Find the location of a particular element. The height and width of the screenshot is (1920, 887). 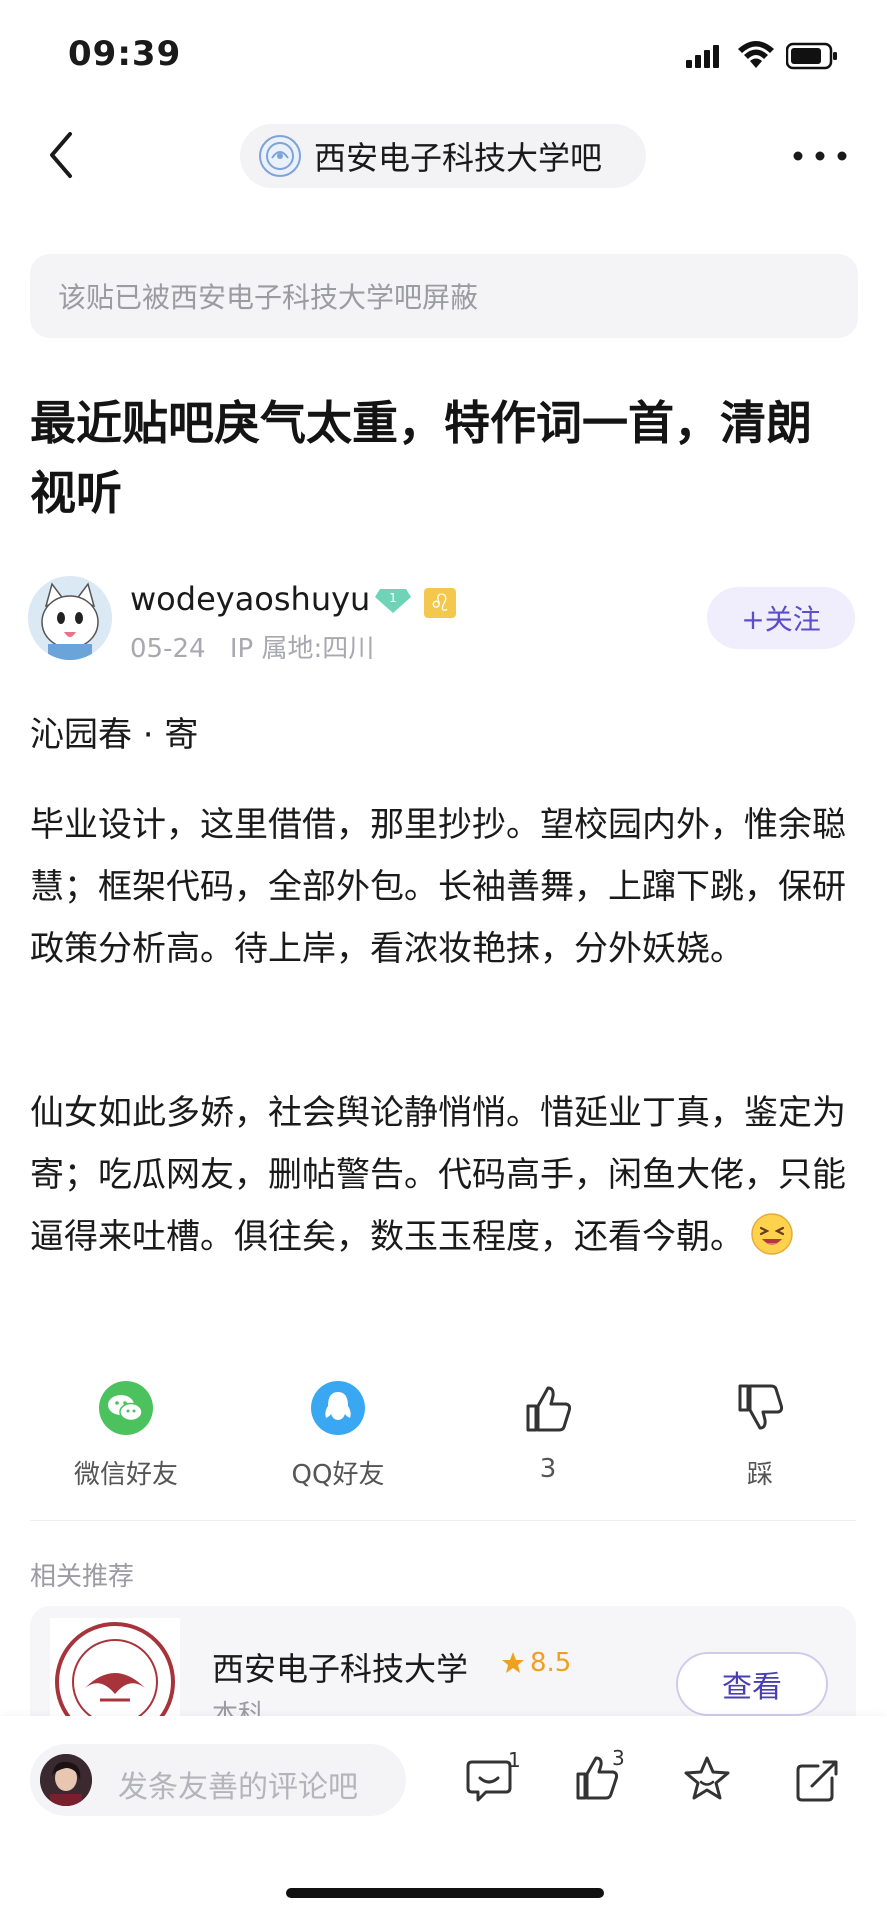

share-qq-button: QQ好友 is located at coordinates (338, 1435).